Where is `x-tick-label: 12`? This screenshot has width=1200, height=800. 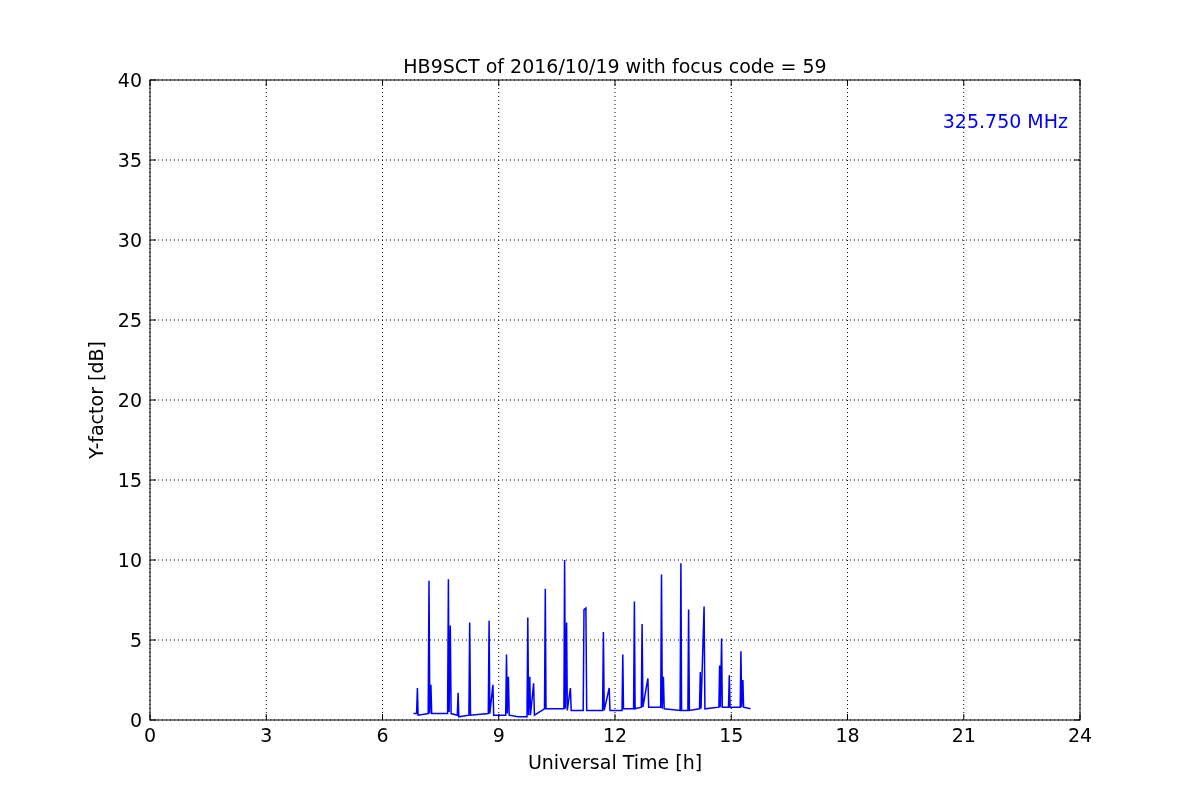
x-tick-label: 12 is located at coordinates (615, 735).